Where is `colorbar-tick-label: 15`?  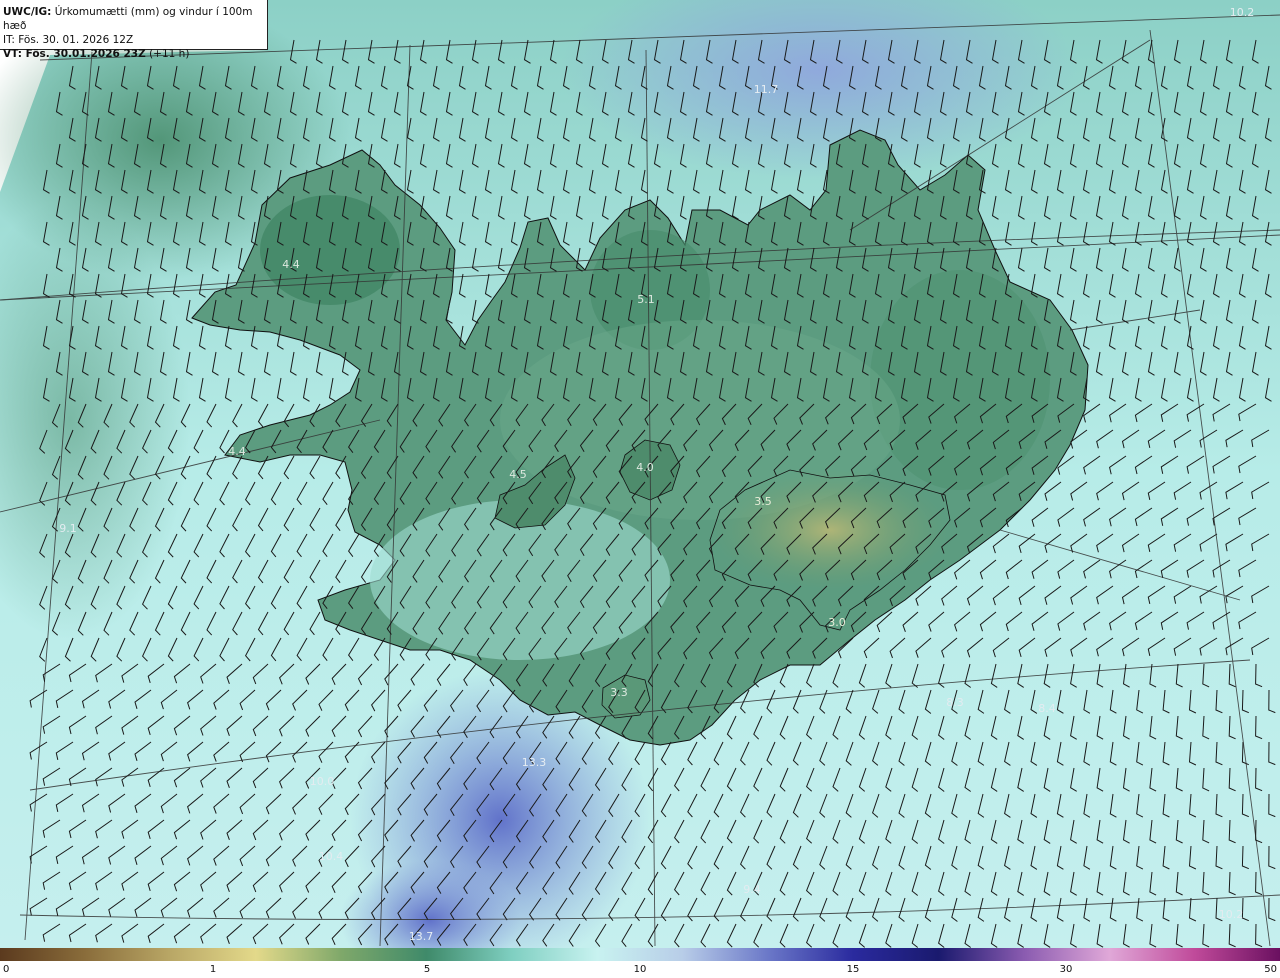 colorbar-tick-label: 15 is located at coordinates (853, 969).